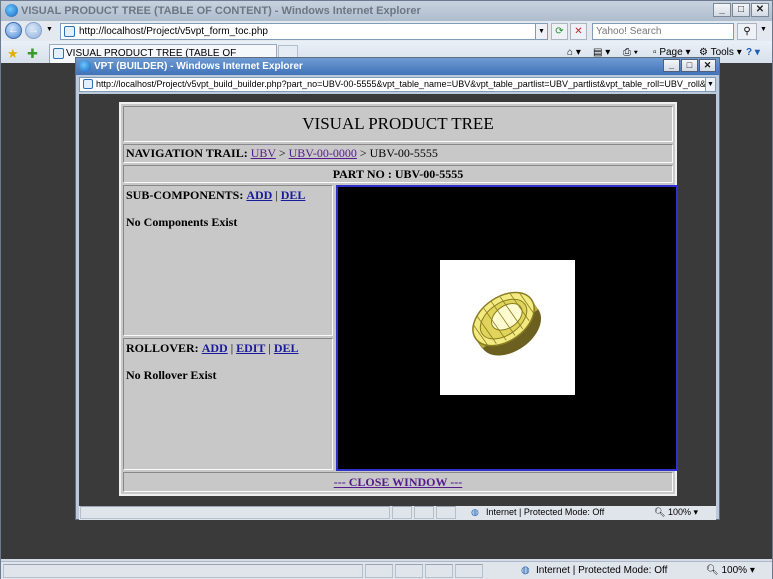 The image size is (773, 579). I want to click on part-3d-render, so click(507, 323).